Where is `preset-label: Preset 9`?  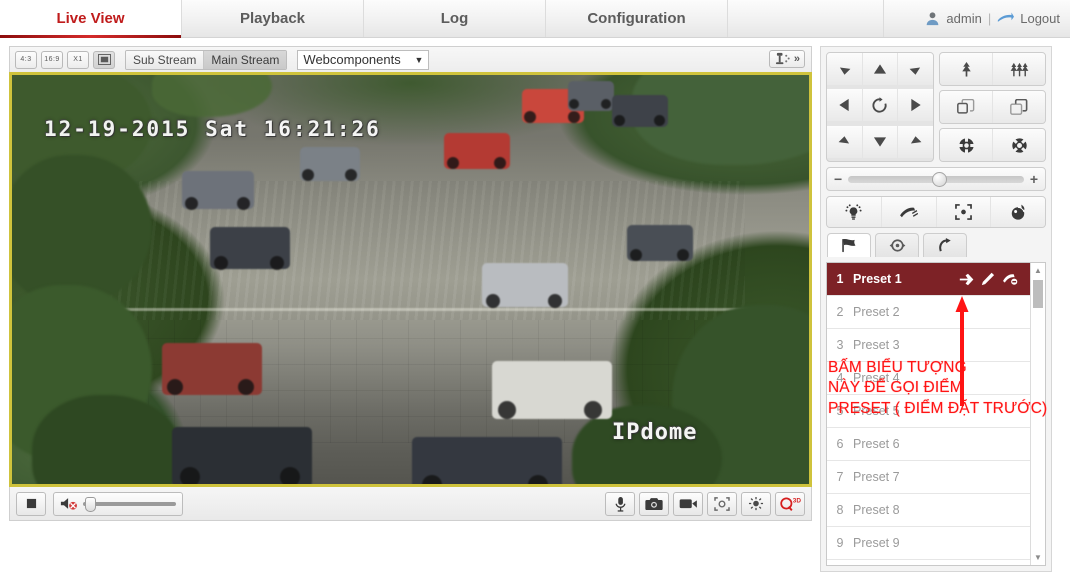
preset-label: Preset 9 is located at coordinates (876, 543).